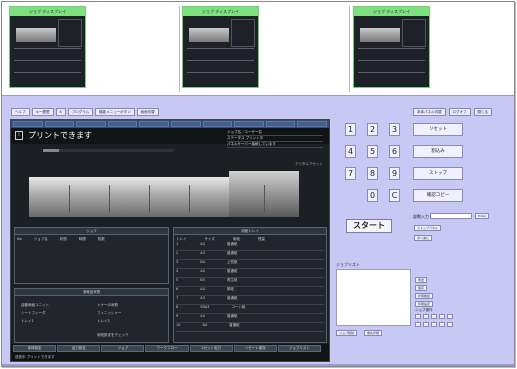 The height and width of the screenshot is (369, 517). I want to click on table-cell: 9, so click(177, 316).